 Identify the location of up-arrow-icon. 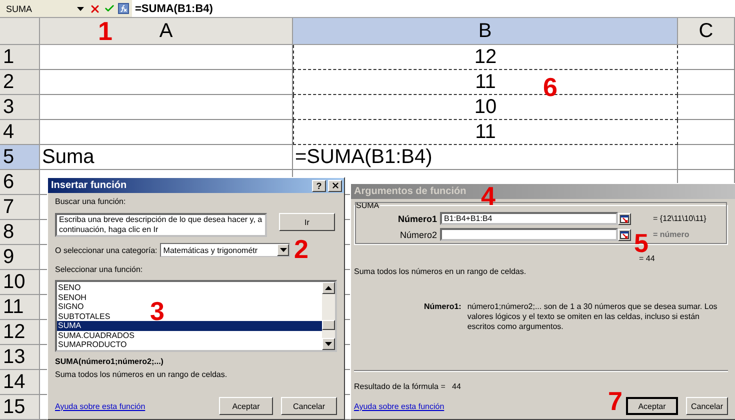
(328, 288).